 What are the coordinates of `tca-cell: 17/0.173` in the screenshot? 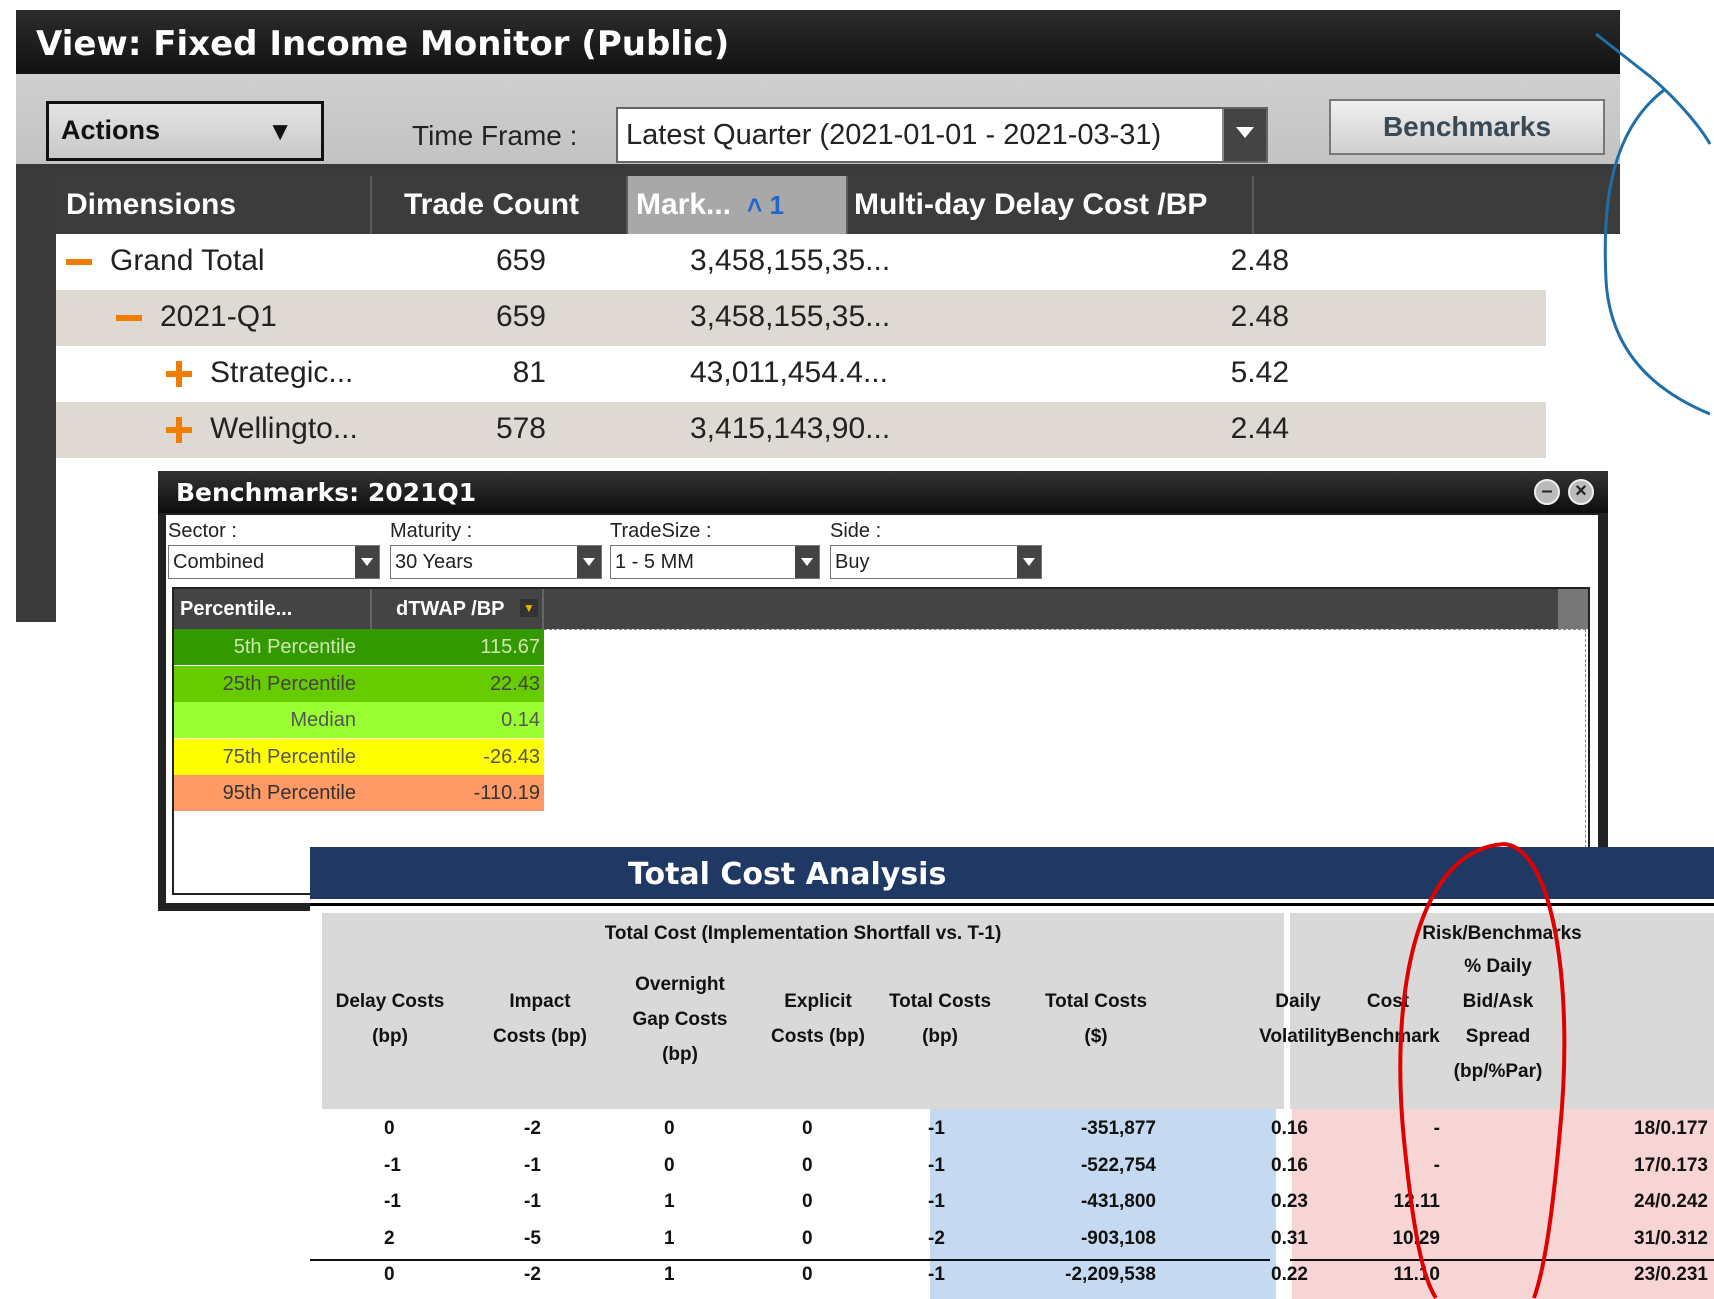 It's located at (1671, 1165).